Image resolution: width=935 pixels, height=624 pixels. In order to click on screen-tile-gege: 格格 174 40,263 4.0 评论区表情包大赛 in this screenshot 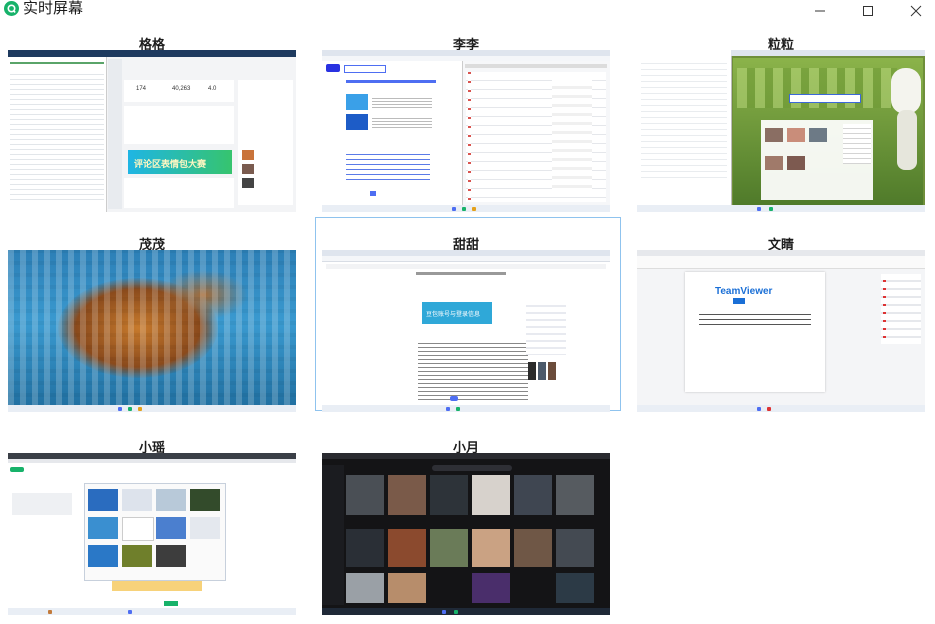, I will do `click(152, 124)`.